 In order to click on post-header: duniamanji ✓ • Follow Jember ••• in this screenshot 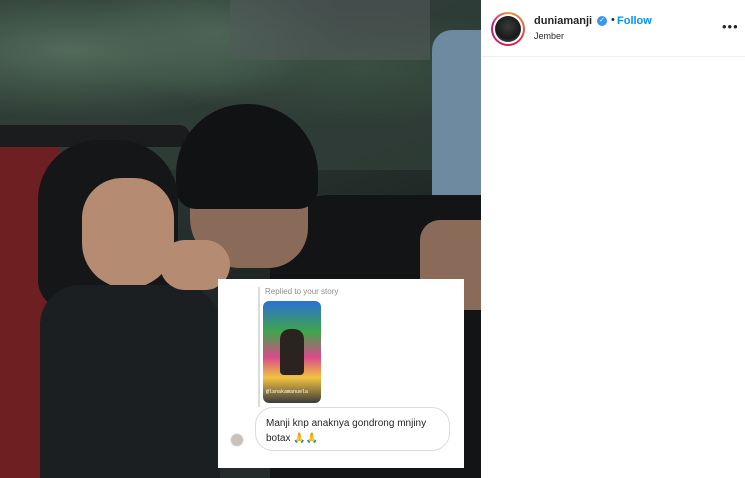, I will do `click(613, 28)`.